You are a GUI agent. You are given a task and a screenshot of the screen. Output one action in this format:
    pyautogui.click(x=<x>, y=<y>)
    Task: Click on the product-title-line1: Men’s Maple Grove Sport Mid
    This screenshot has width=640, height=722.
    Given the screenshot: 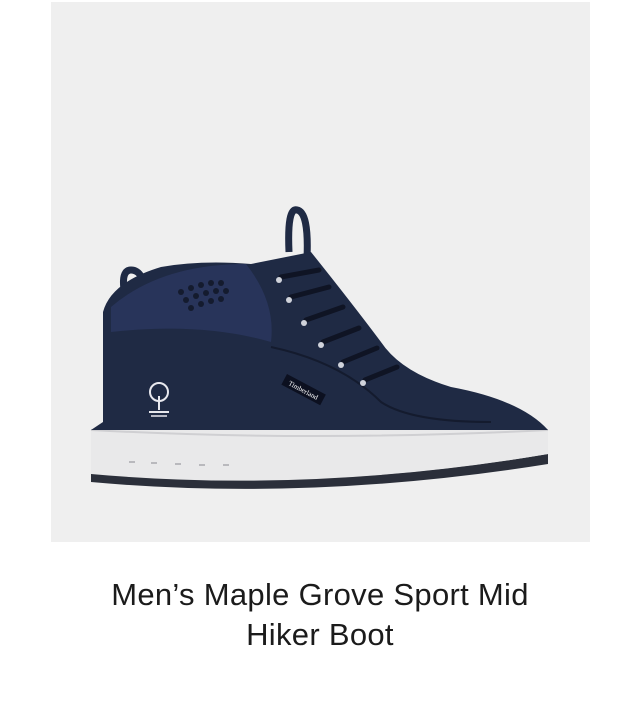 What is the action you would take?
    pyautogui.click(x=320, y=594)
    